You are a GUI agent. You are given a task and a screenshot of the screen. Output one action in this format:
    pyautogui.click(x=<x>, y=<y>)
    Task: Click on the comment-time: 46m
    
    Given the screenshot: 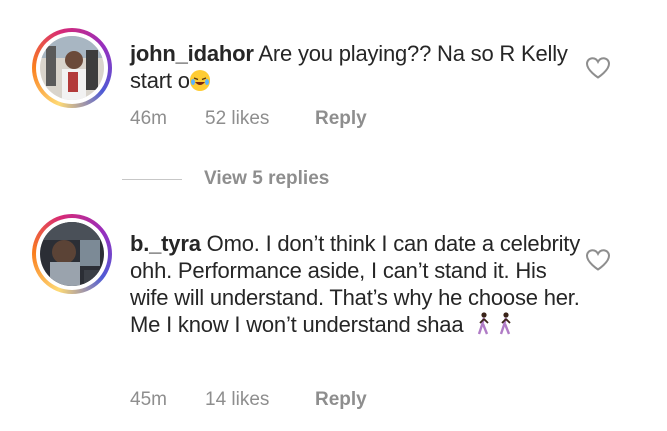 What is the action you would take?
    pyautogui.click(x=148, y=118)
    